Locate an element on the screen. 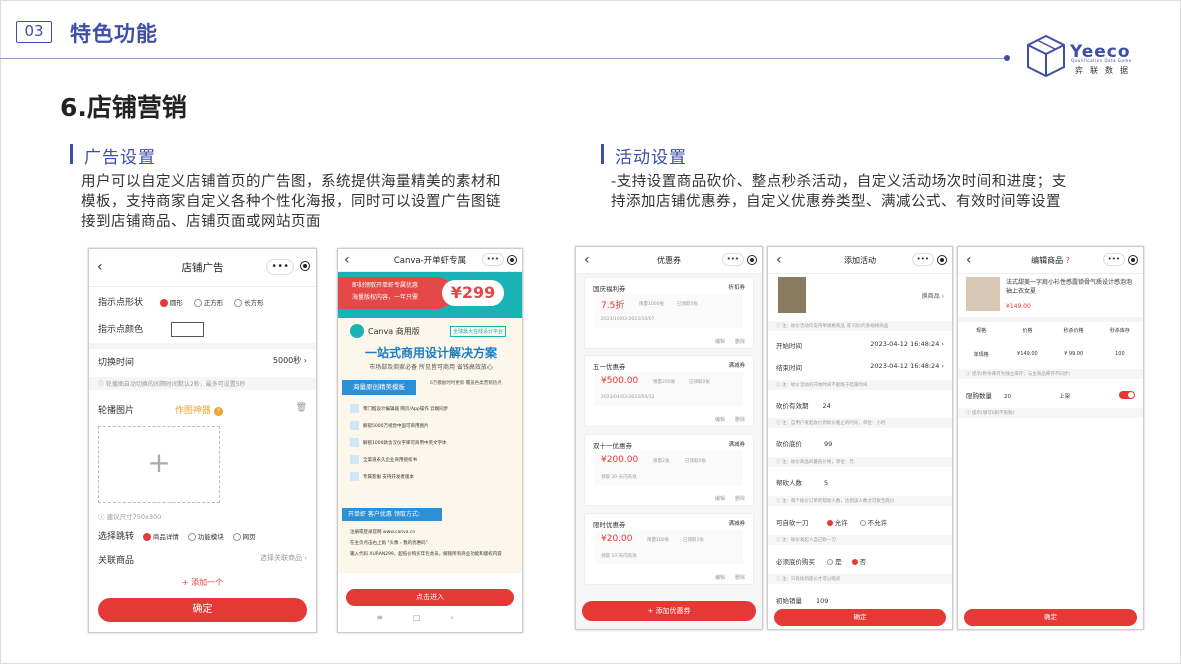 This screenshot has width=1181, height=664. claim-step: 输入代码 XURAN299，超低价购买年包会员，解锁所有商业功能和版权内容 is located at coordinates (426, 554).